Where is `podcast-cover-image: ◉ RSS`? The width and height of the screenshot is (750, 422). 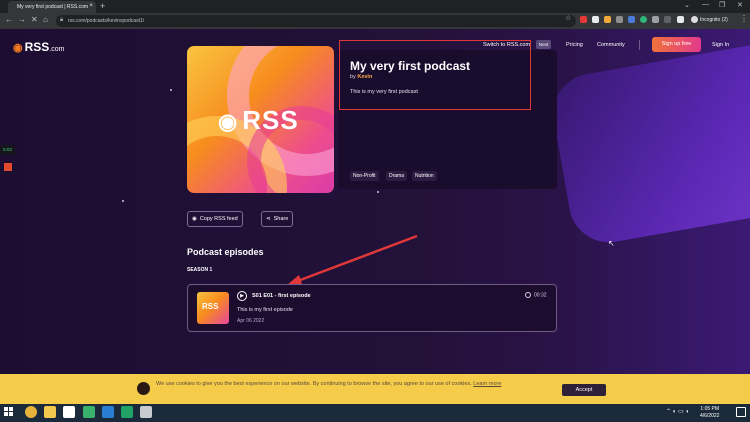 podcast-cover-image: ◉ RSS is located at coordinates (260, 119).